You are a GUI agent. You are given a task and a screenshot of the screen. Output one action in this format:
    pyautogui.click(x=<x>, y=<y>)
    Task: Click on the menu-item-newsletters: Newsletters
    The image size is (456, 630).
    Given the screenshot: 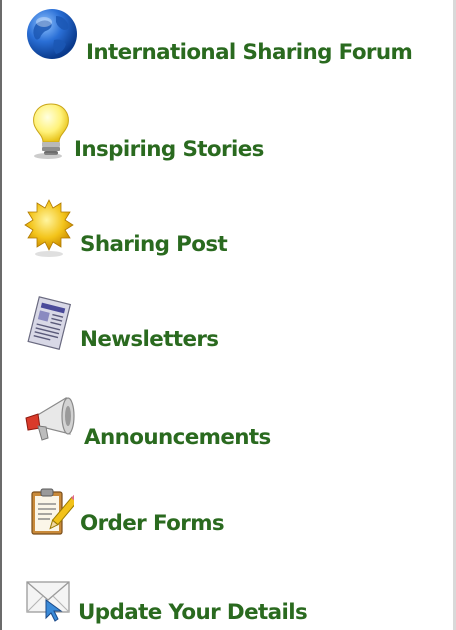 What is the action you would take?
    pyautogui.click(x=132, y=329)
    